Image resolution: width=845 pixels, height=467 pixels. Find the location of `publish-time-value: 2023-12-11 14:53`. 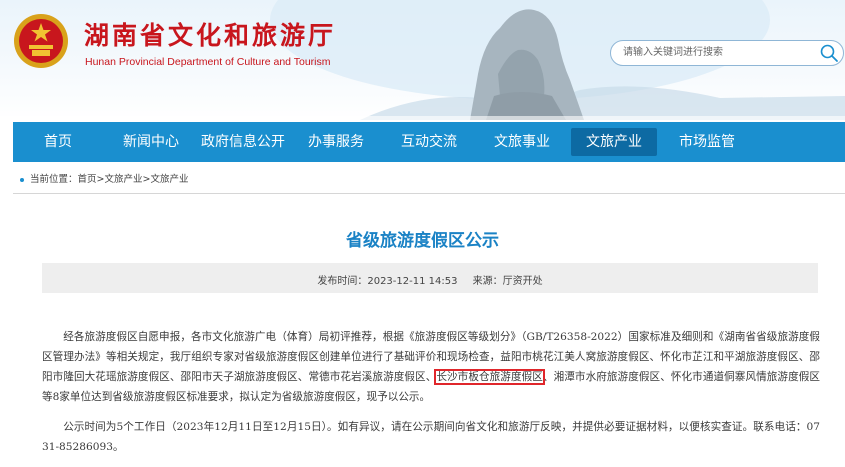

publish-time-value: 2023-12-11 14:53 is located at coordinates (412, 281).